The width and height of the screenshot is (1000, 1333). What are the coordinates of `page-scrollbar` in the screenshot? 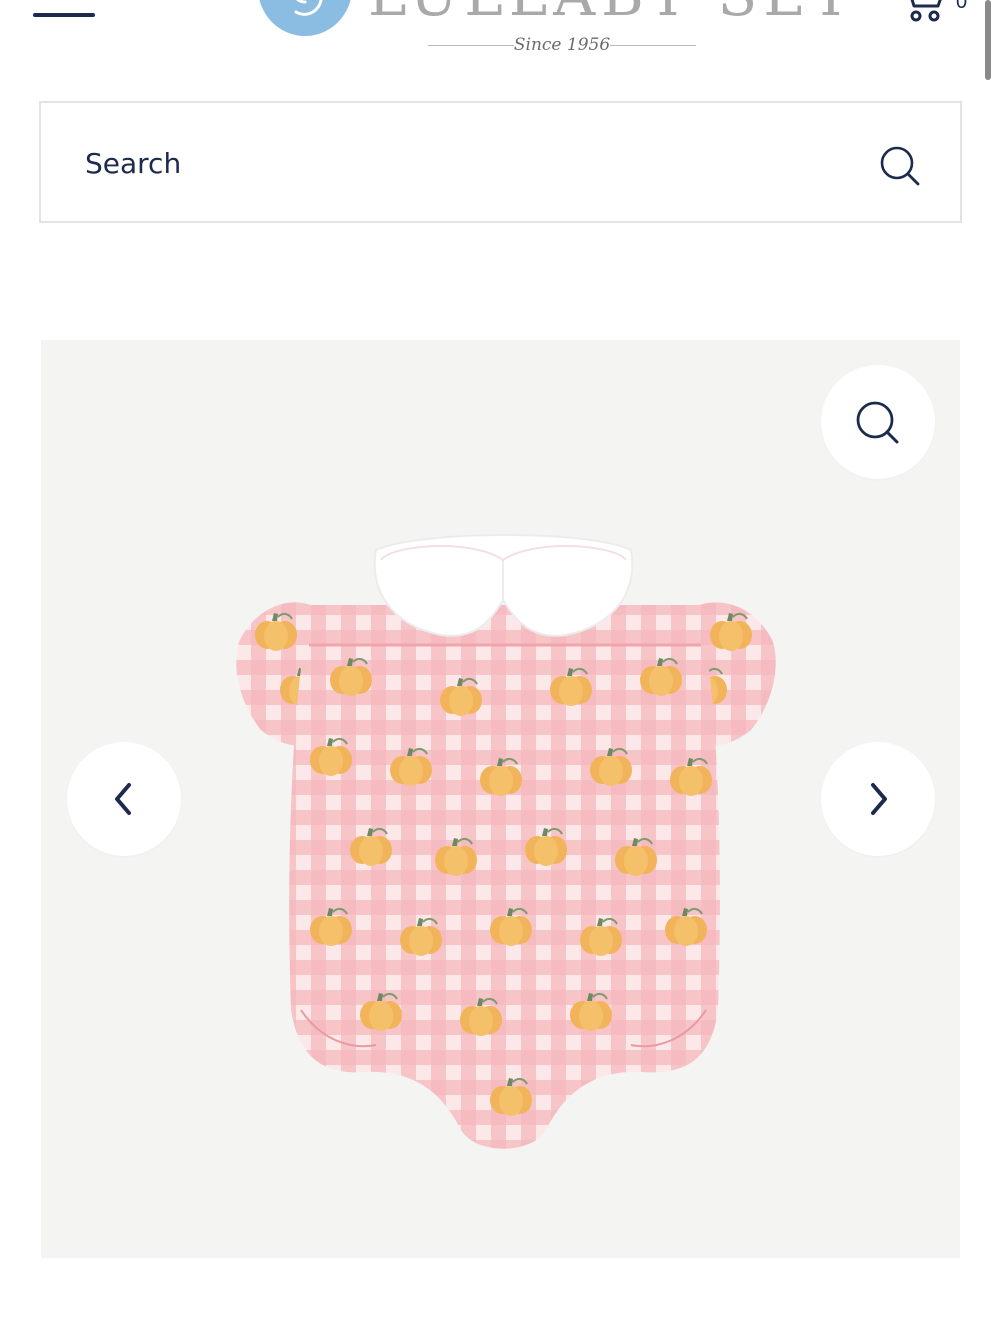 It's located at (988, 40).